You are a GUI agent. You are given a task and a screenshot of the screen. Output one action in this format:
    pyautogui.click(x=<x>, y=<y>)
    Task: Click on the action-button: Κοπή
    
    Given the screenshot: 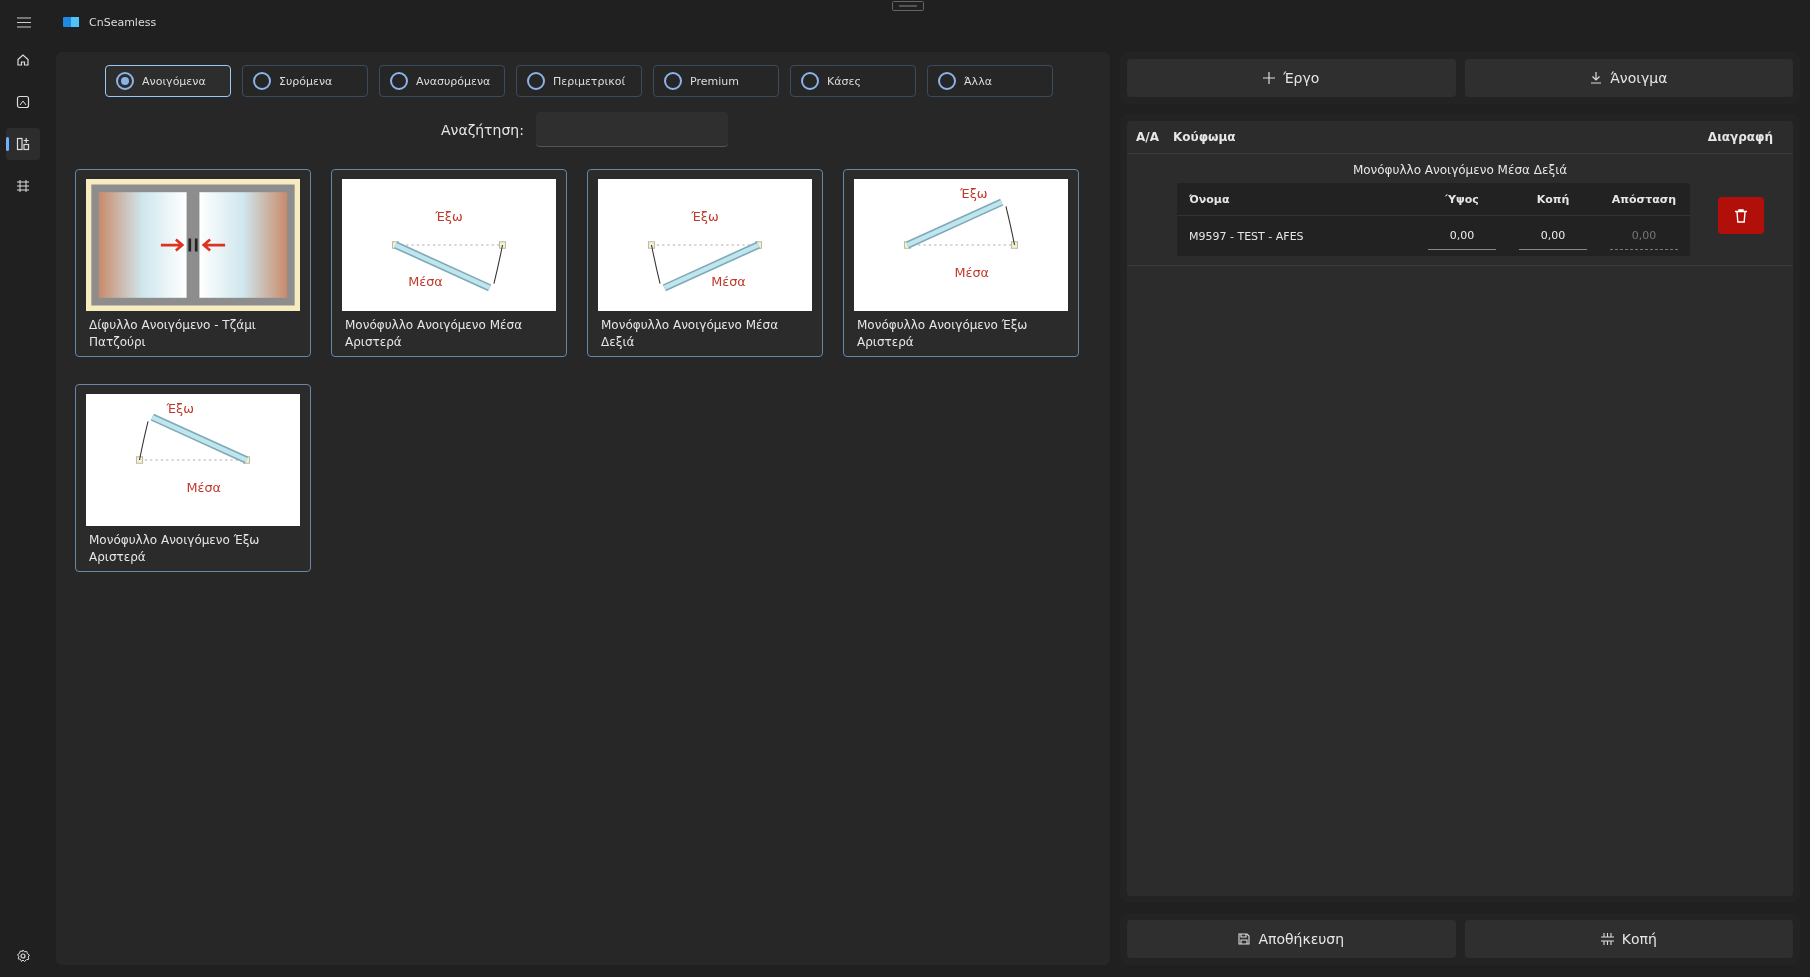 What is the action you would take?
    pyautogui.click(x=1628, y=939)
    